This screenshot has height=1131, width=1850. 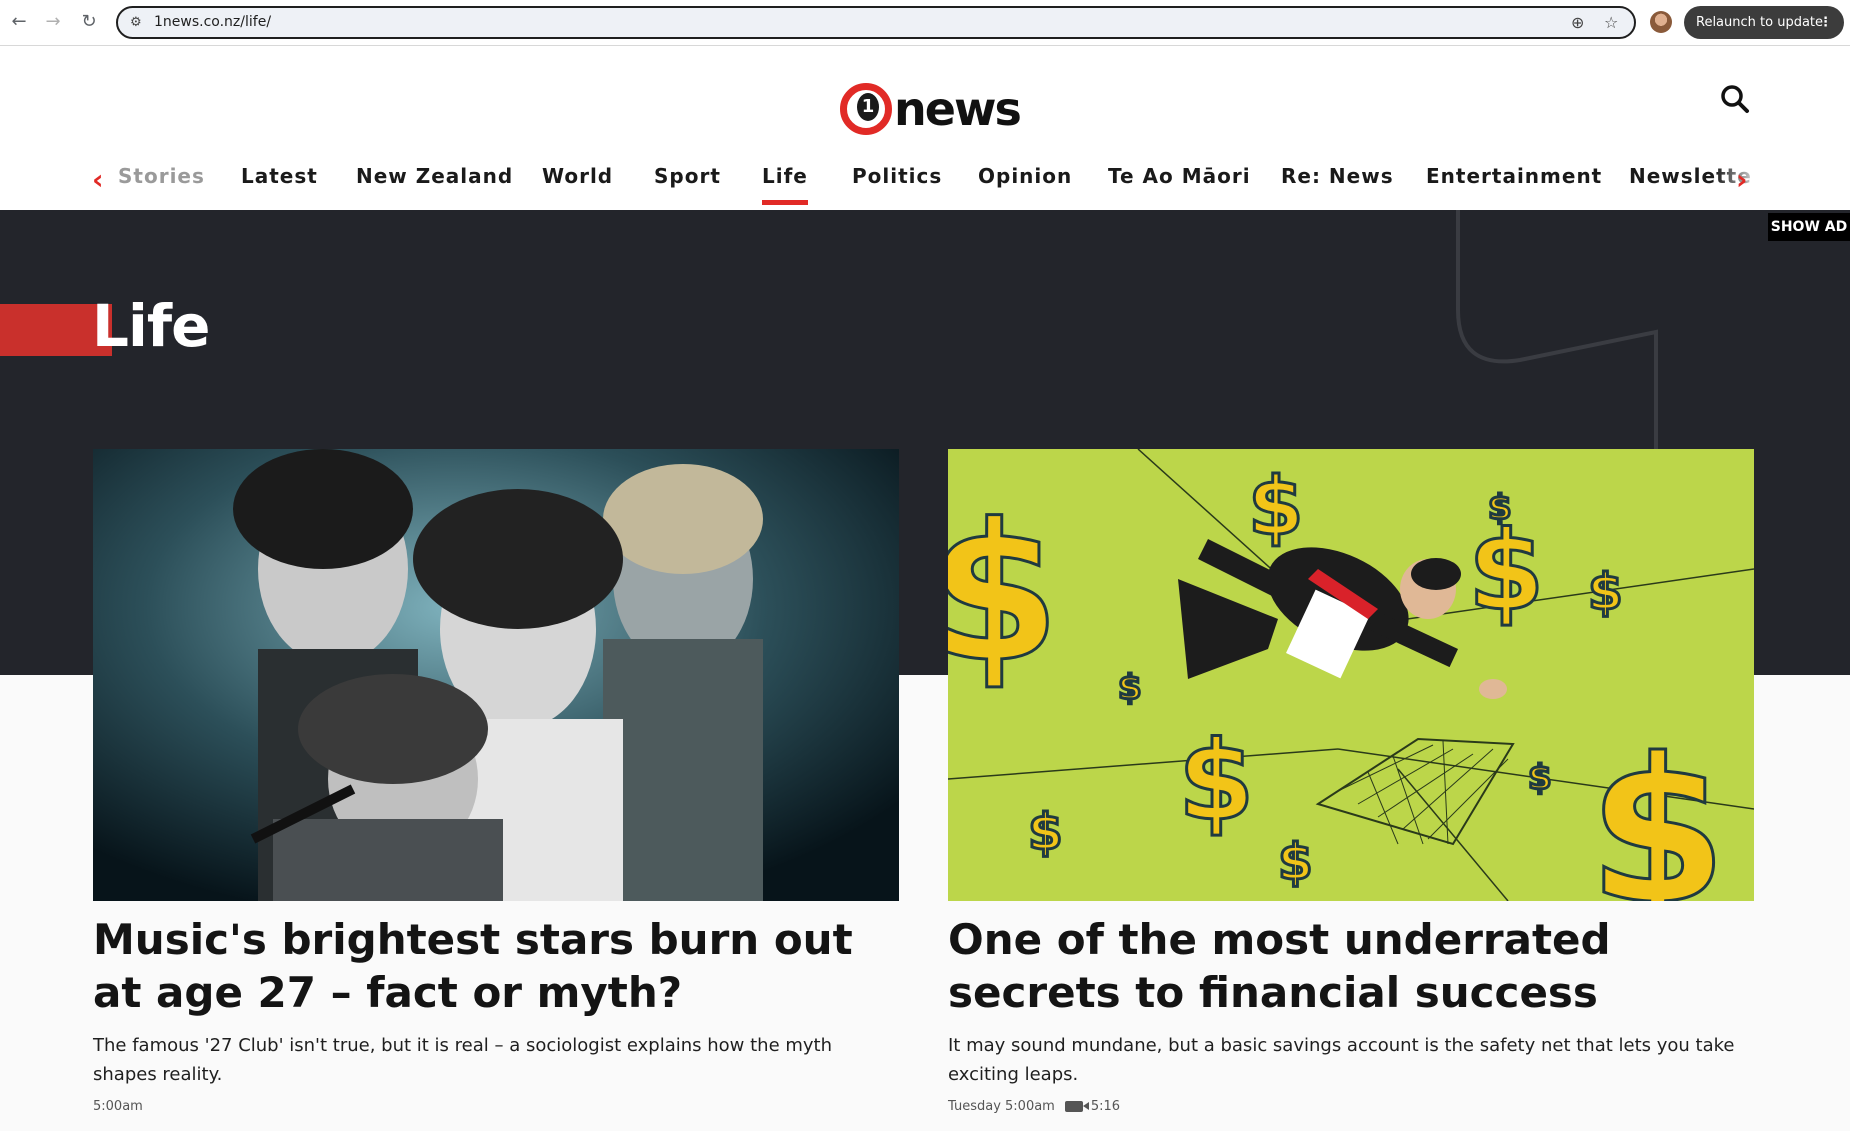 I want to click on logo-numeral: 1, so click(x=868, y=107).